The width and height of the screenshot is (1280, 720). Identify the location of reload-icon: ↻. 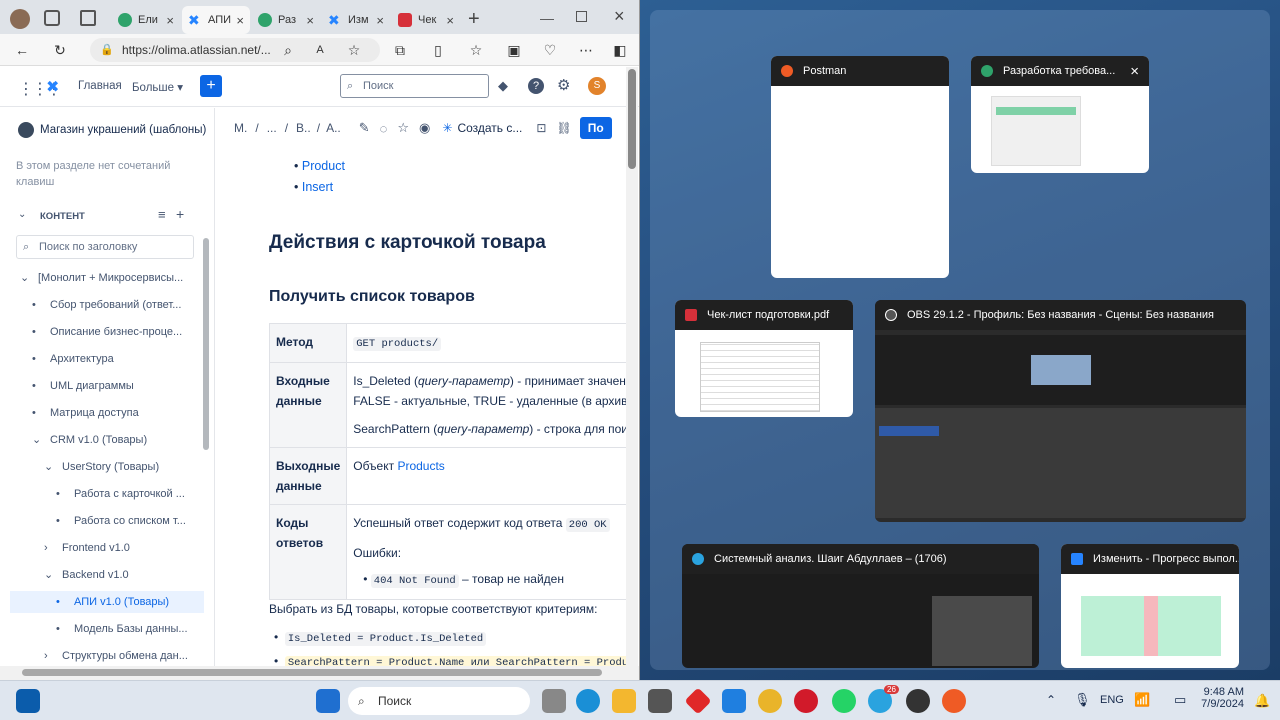
(60, 50).